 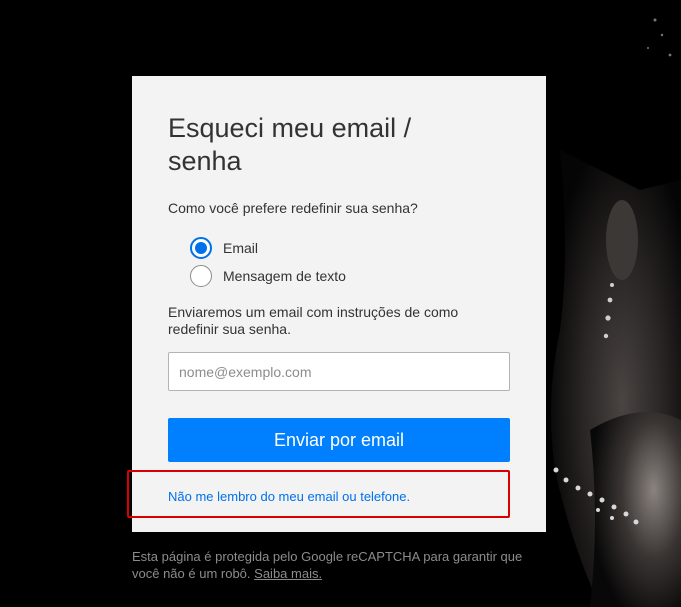 I want to click on learn-more-link: Saiba mais., so click(x=288, y=573).